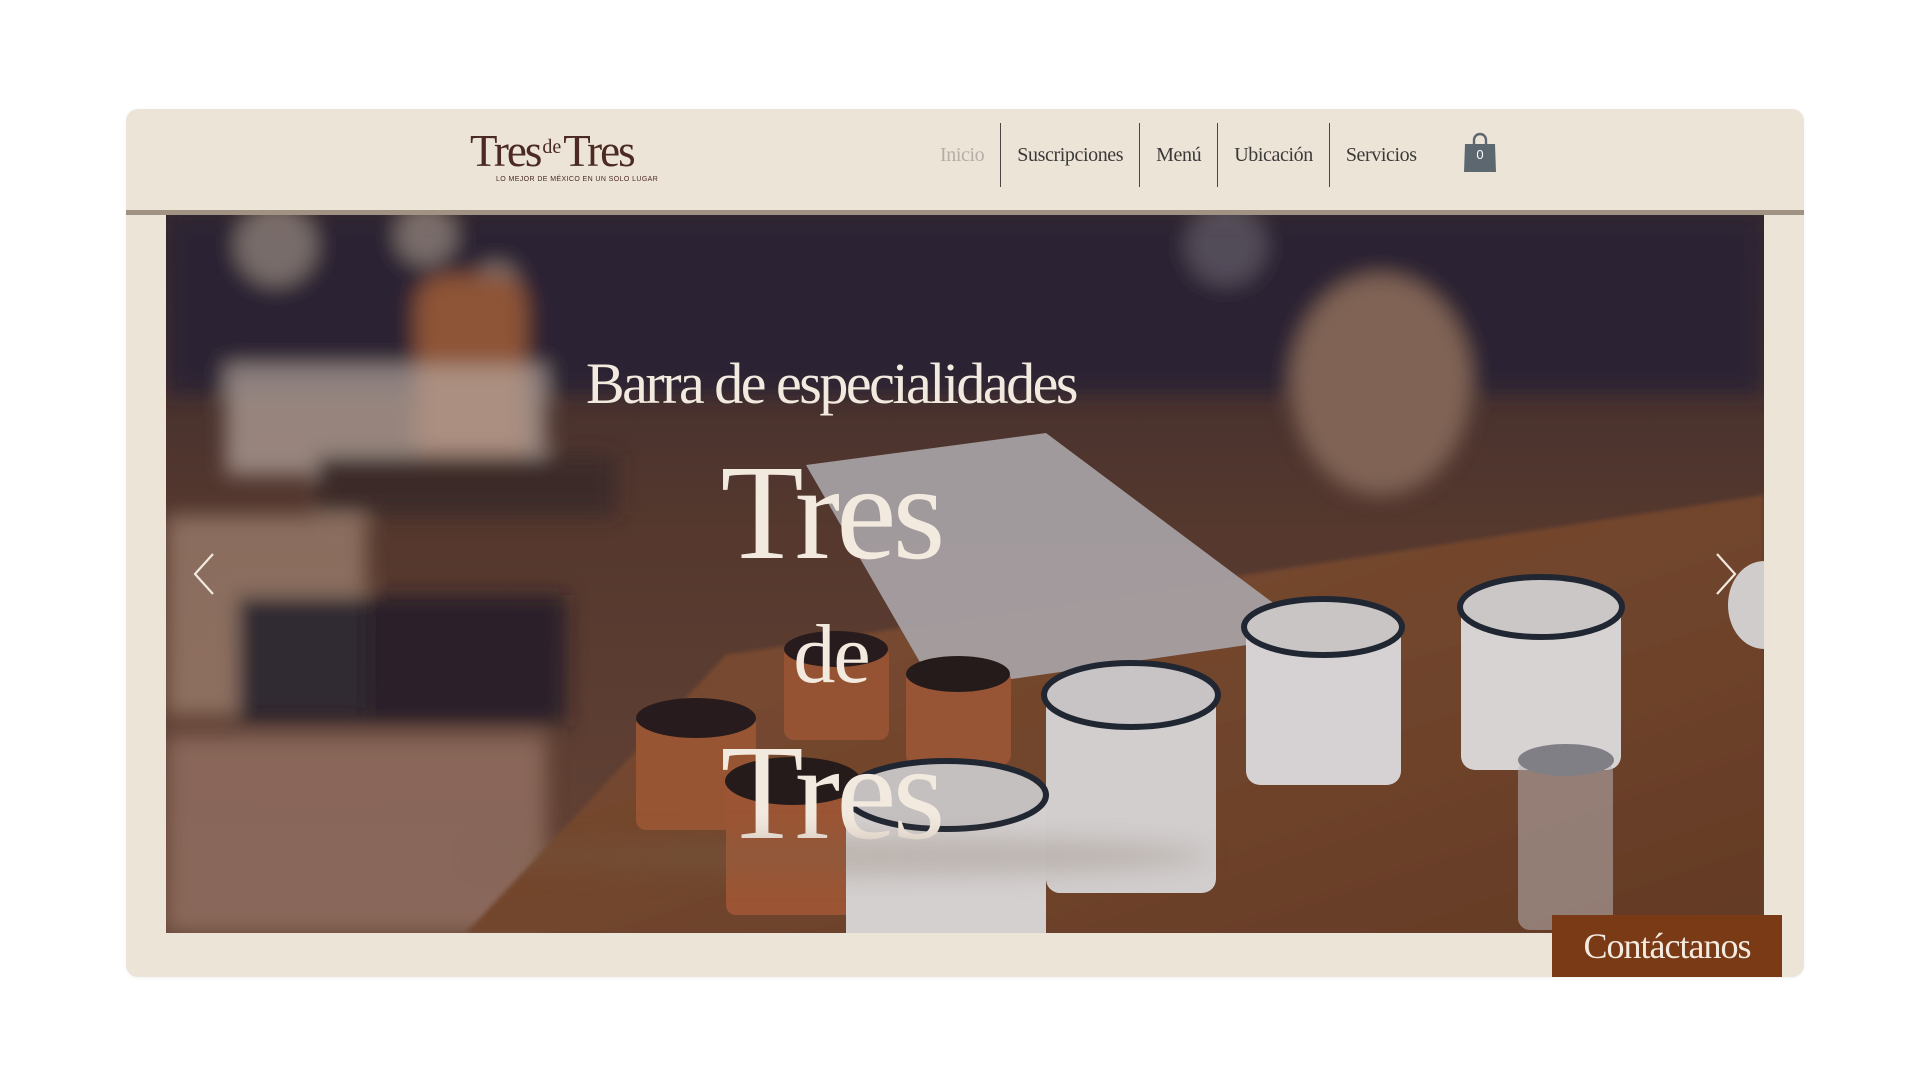  Describe the element at coordinates (1273, 155) in the screenshot. I see `nav-item-ubicacion: Ubicación` at that location.